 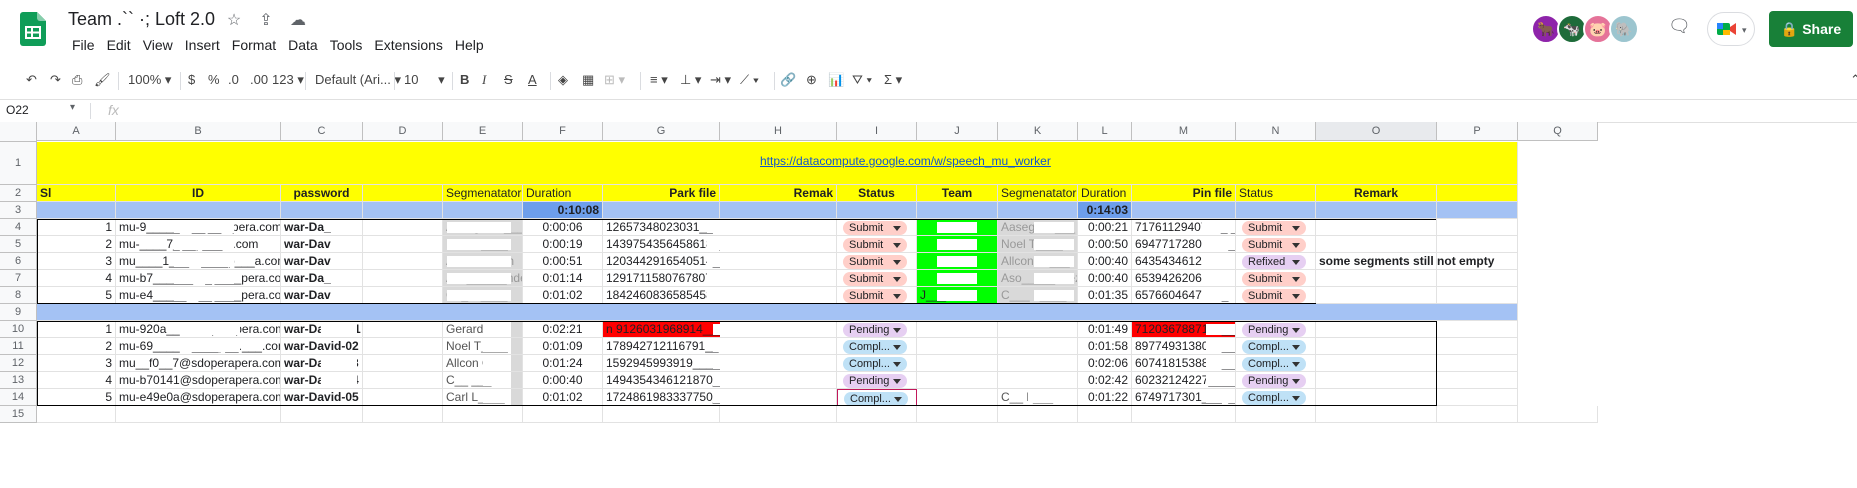 What do you see at coordinates (18, 295) in the screenshot?
I see `row-header-8: 8` at bounding box center [18, 295].